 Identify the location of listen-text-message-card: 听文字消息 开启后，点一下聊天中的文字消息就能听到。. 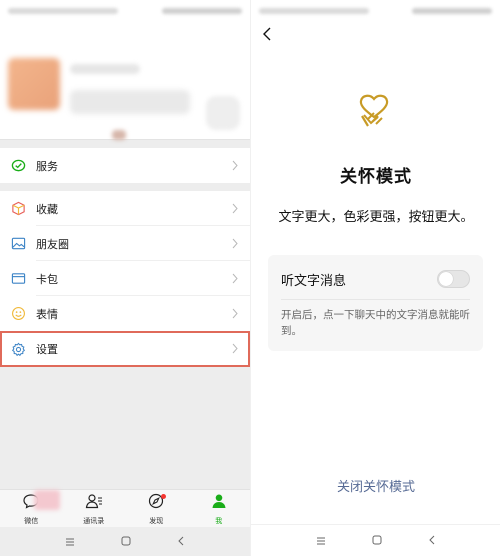
(375, 303).